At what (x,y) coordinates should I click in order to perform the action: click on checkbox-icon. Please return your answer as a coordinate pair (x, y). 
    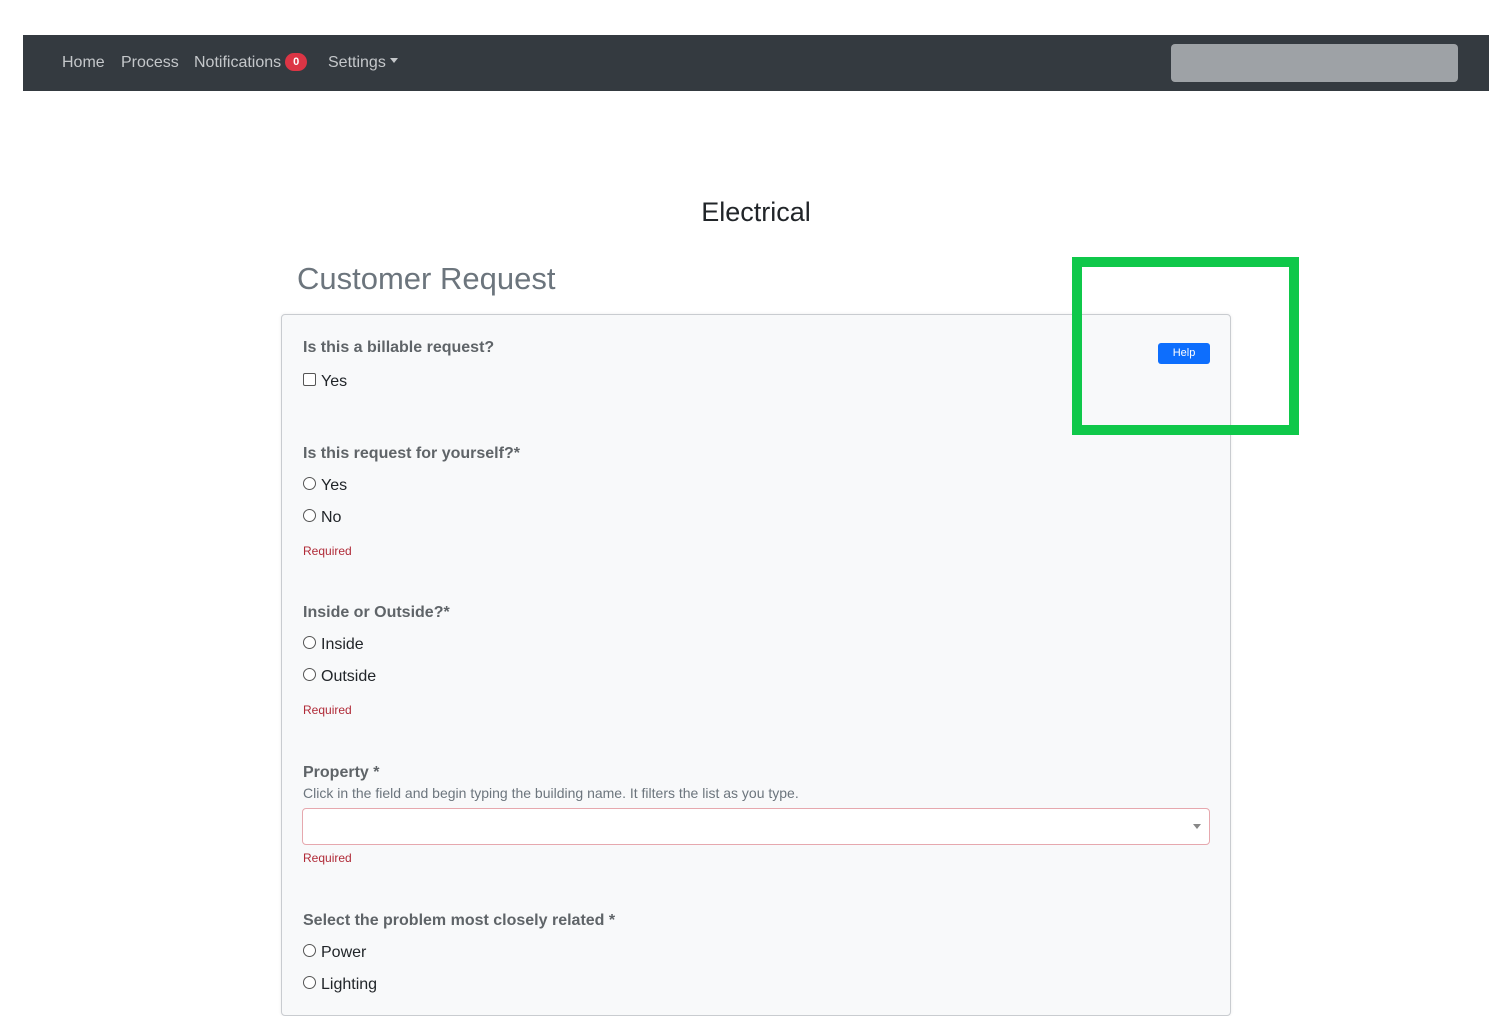
    Looking at the image, I should click on (309, 380).